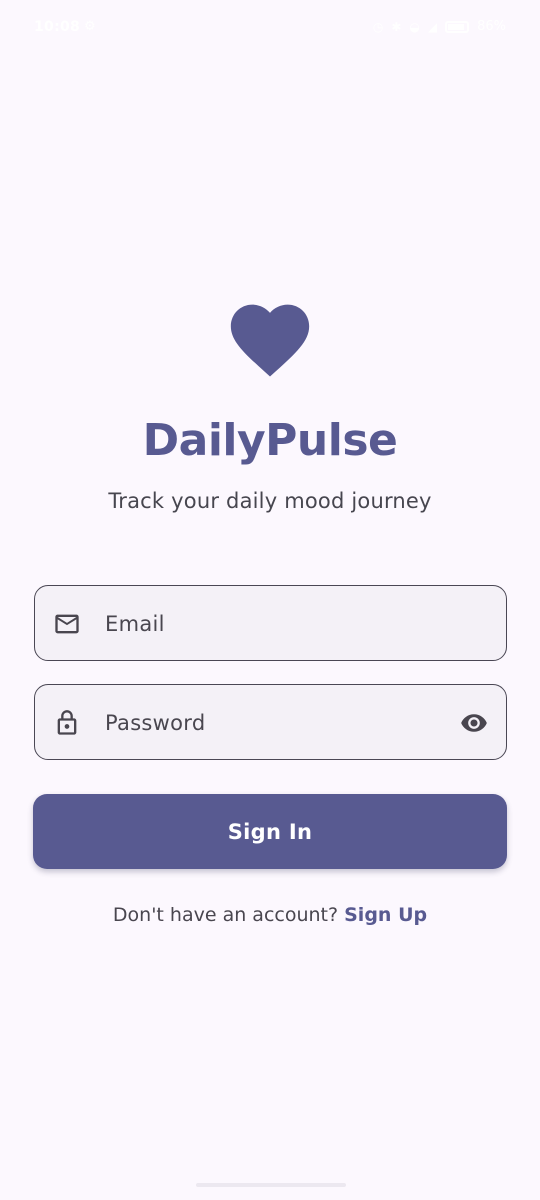 This screenshot has height=1200, width=540. I want to click on sign-up-link: Sign Up, so click(385, 915).